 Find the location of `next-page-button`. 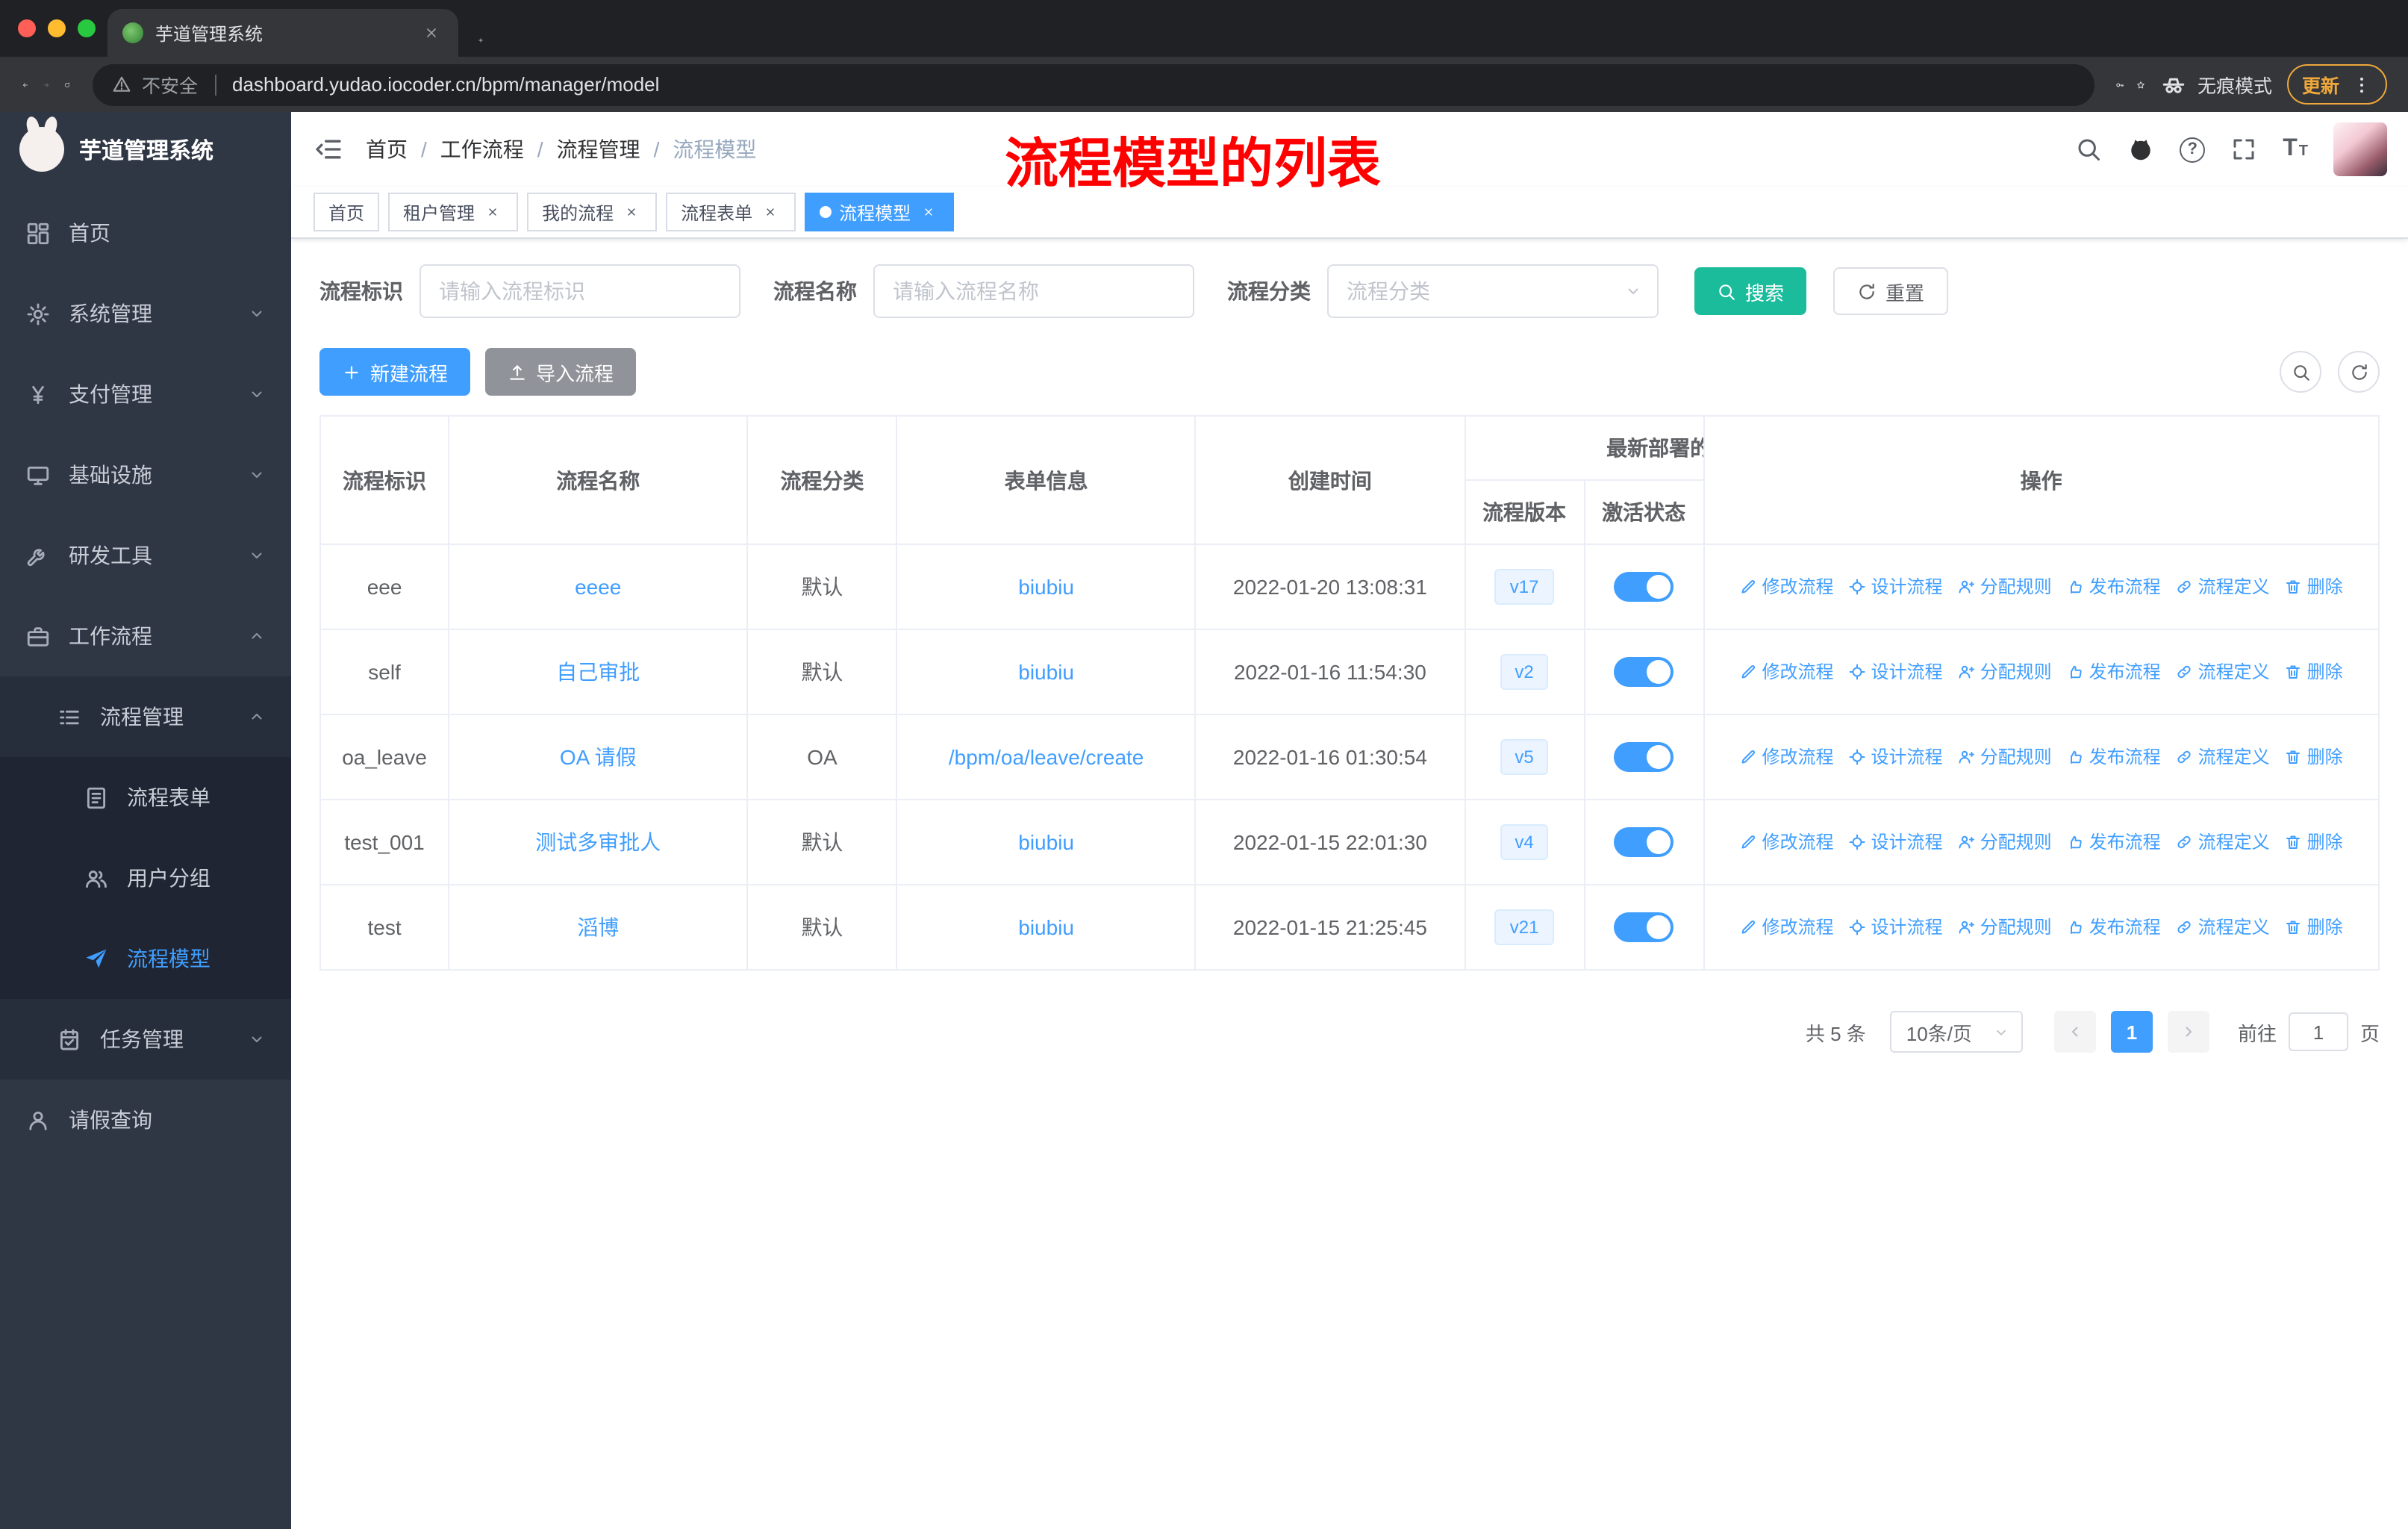

next-page-button is located at coordinates (2188, 1032).